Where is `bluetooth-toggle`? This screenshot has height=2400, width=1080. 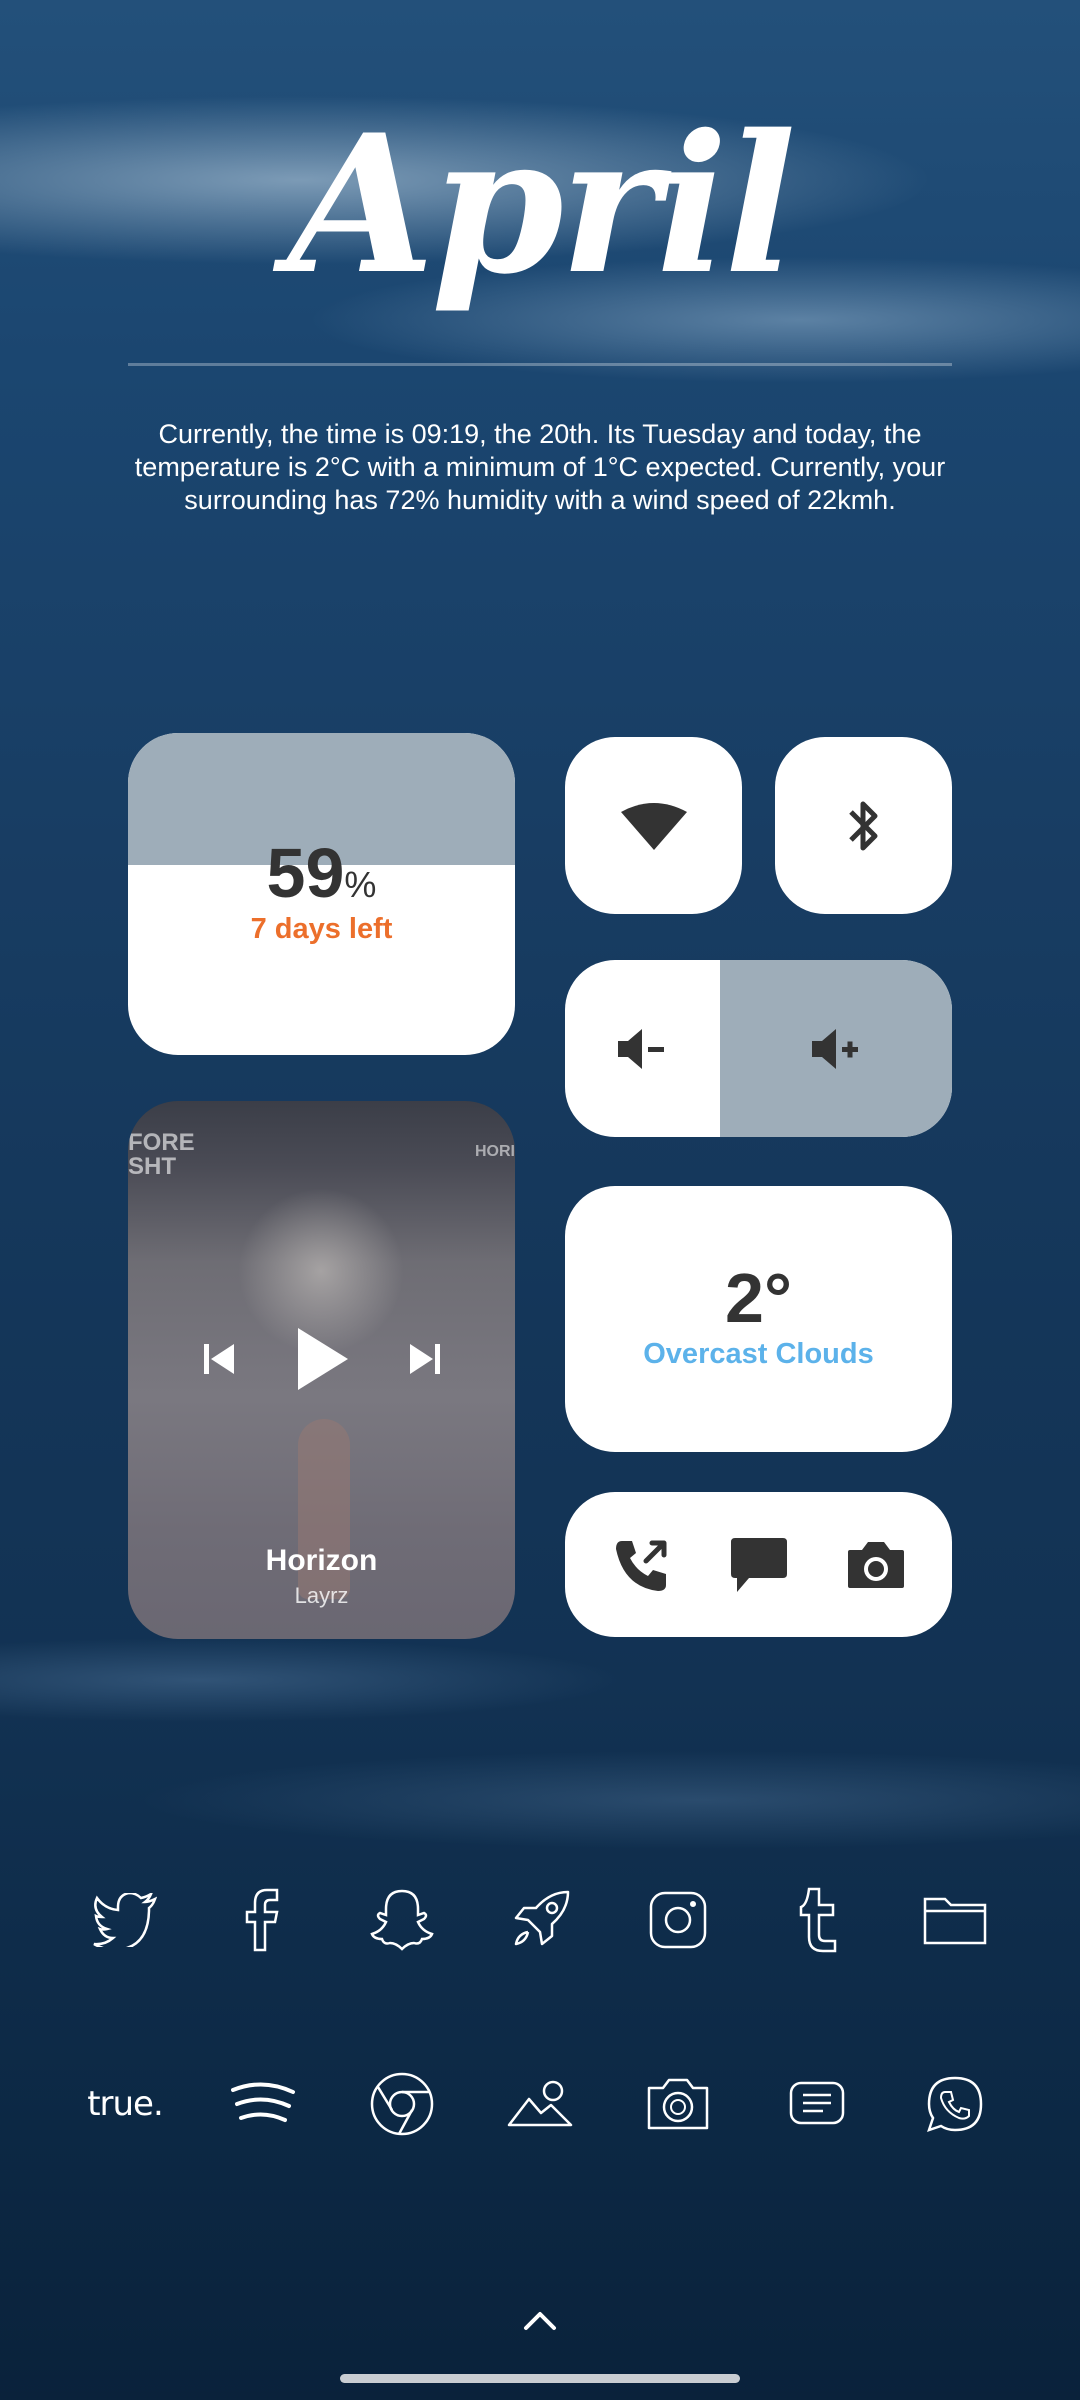 bluetooth-toggle is located at coordinates (863, 825).